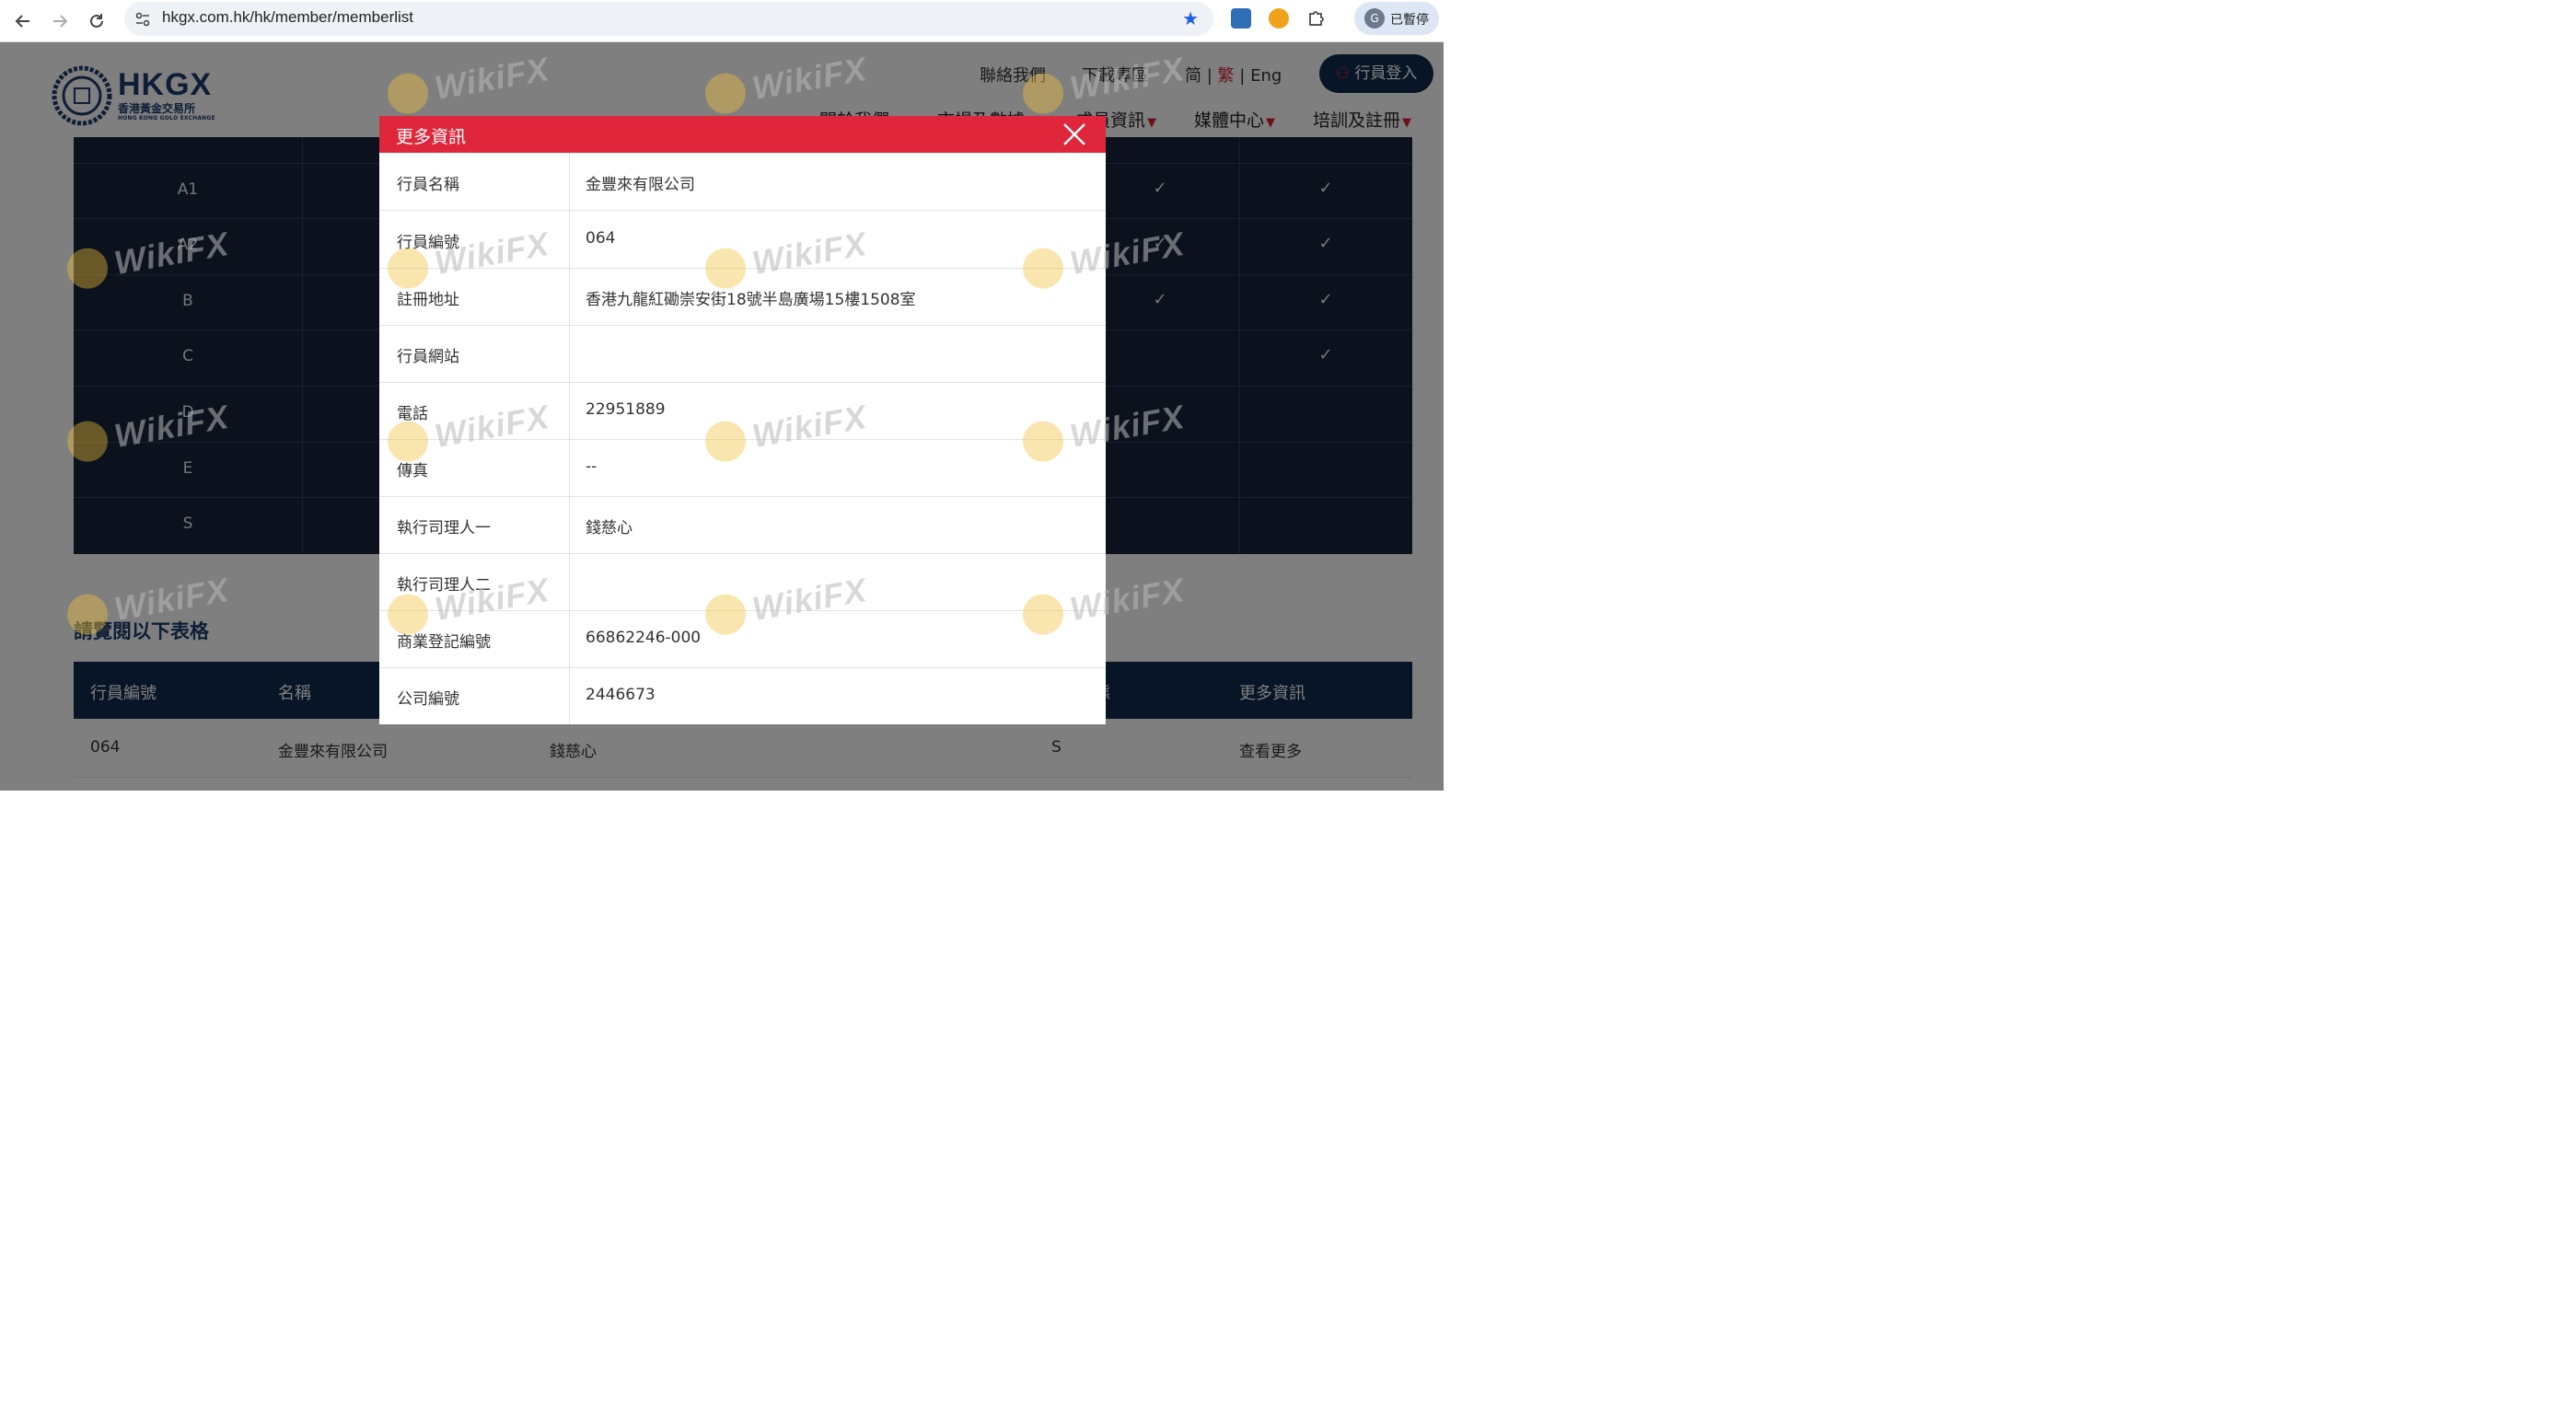  What do you see at coordinates (60, 21) in the screenshot?
I see `forward-icon` at bounding box center [60, 21].